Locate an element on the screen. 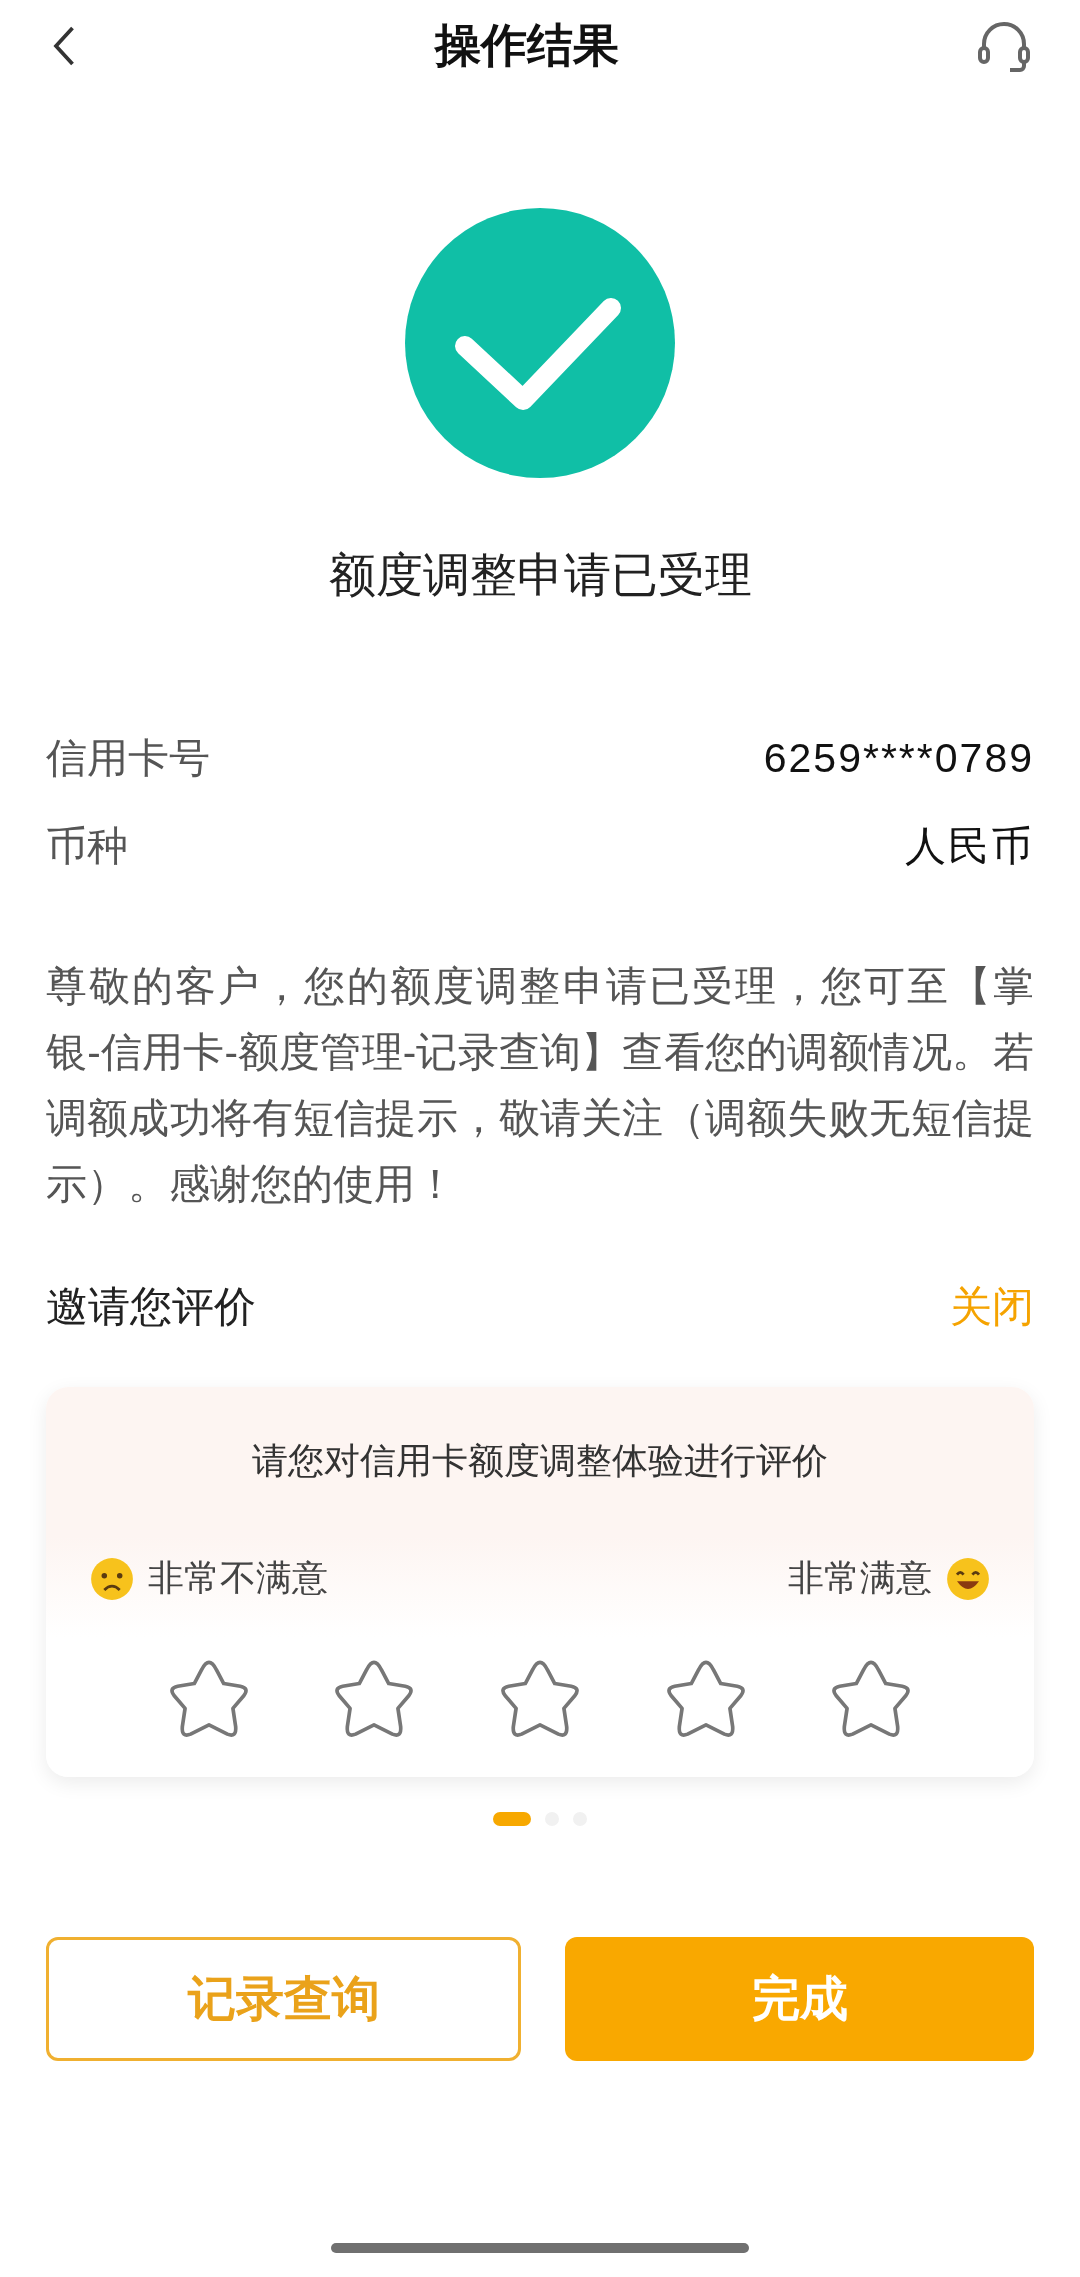 The height and width of the screenshot is (2277, 1080). detail-label: 币种 is located at coordinates (87, 846).